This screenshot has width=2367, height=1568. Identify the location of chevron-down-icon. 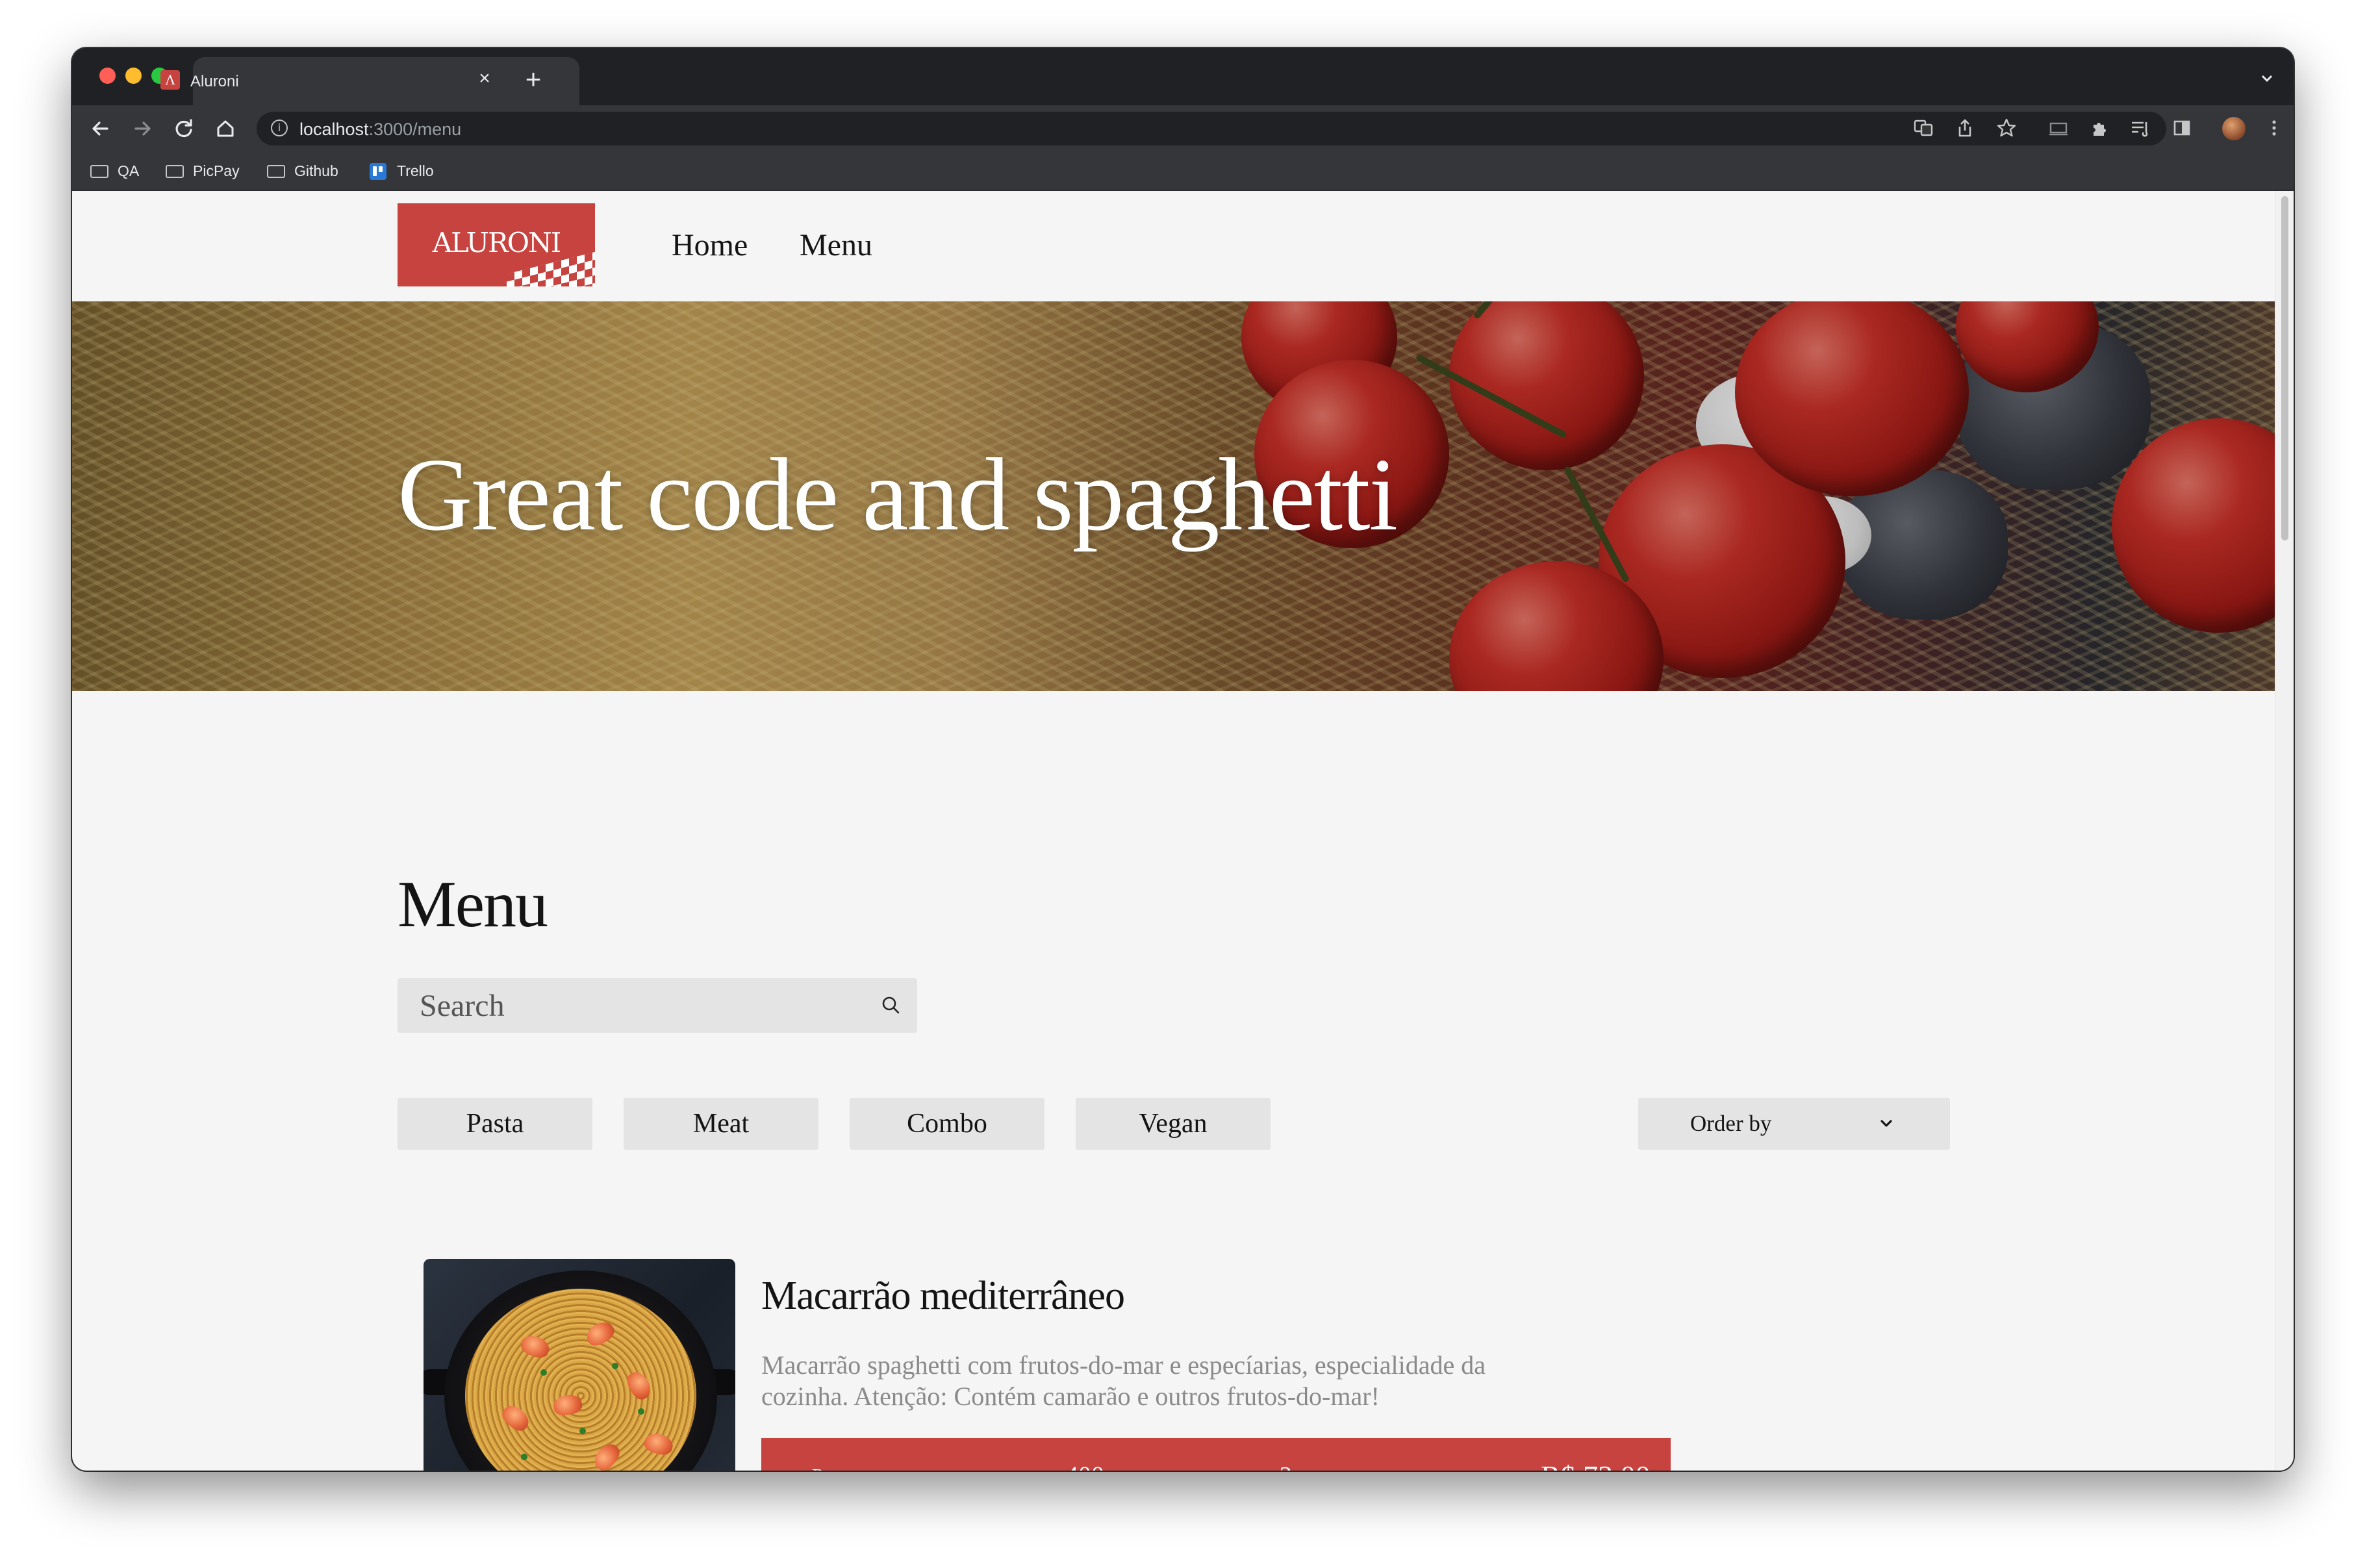
(1886, 1124).